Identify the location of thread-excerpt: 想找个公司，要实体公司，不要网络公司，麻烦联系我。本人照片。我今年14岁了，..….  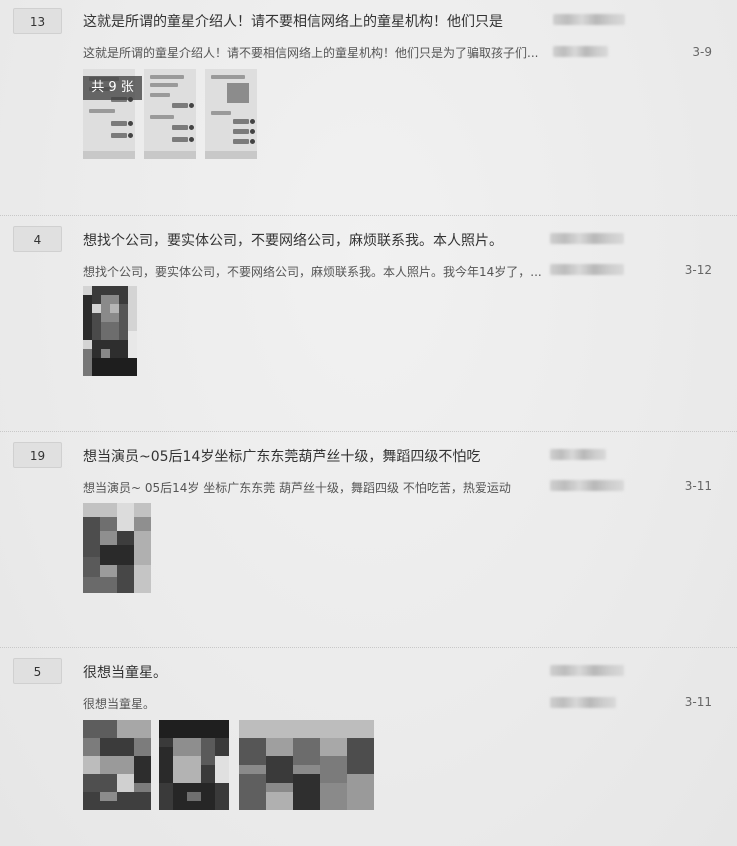
(312, 272).